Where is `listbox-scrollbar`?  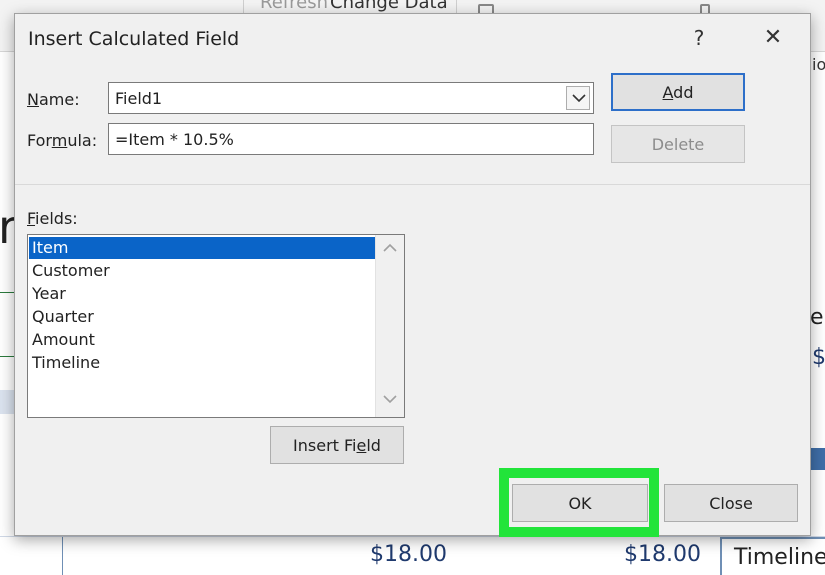 listbox-scrollbar is located at coordinates (389, 326).